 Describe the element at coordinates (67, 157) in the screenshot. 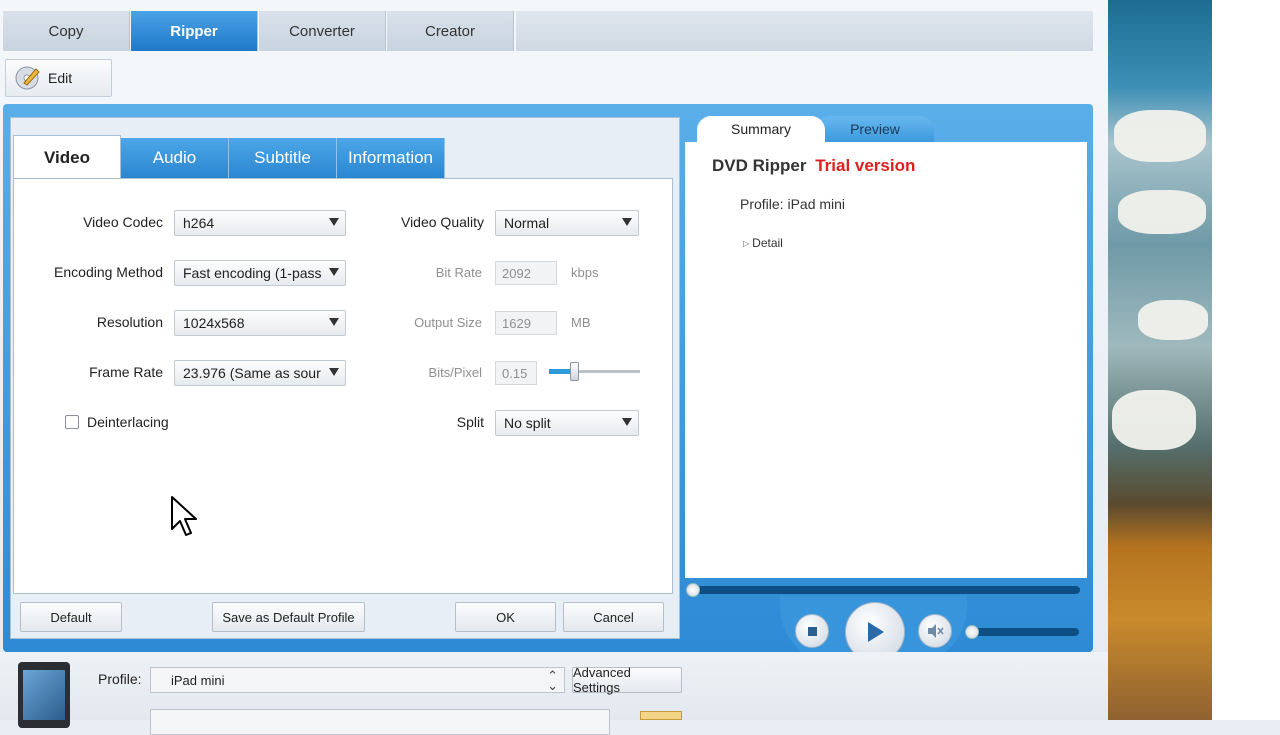

I see `tab-video: Video` at that location.